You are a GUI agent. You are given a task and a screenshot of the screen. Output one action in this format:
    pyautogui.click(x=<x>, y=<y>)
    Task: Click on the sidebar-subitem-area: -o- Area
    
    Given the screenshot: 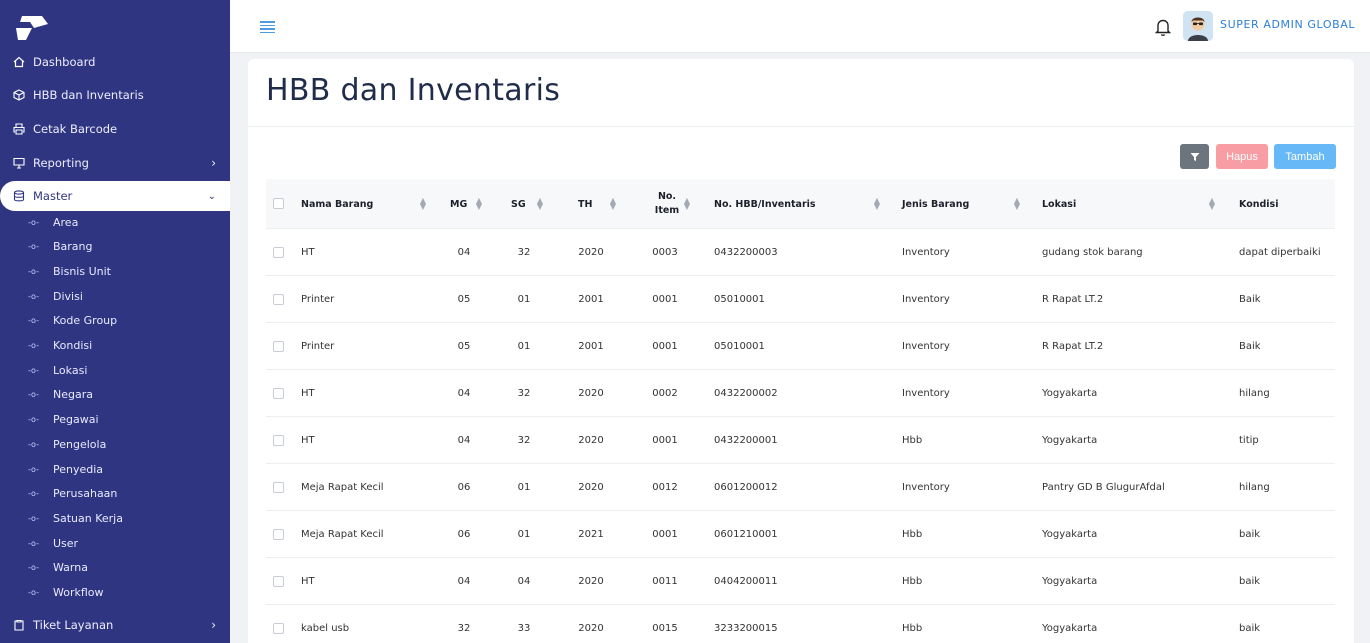 What is the action you would take?
    pyautogui.click(x=53, y=222)
    